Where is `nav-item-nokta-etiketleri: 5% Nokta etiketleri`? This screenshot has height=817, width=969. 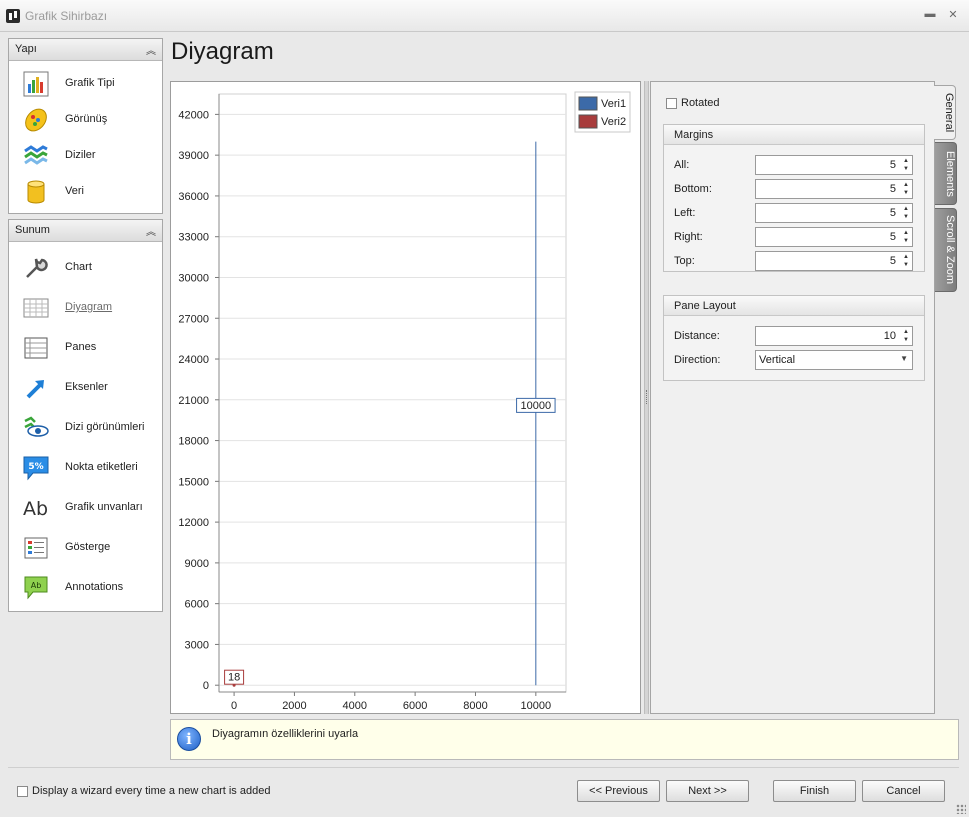 nav-item-nokta-etiketleri: 5% Nokta etiketleri is located at coordinates (85, 468).